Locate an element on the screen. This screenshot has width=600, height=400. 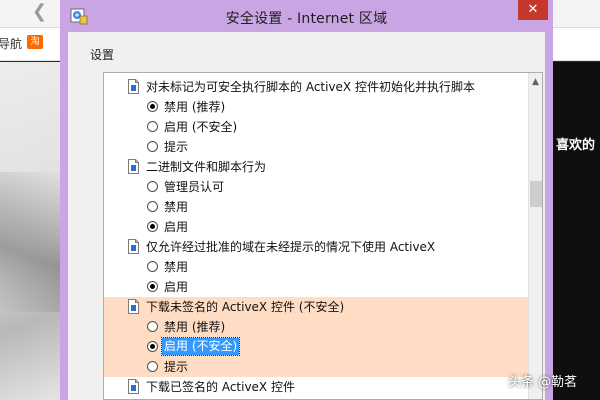
dialog-titlebar: 安全设置 - Internet 区域 ✕ is located at coordinates (306, 16).